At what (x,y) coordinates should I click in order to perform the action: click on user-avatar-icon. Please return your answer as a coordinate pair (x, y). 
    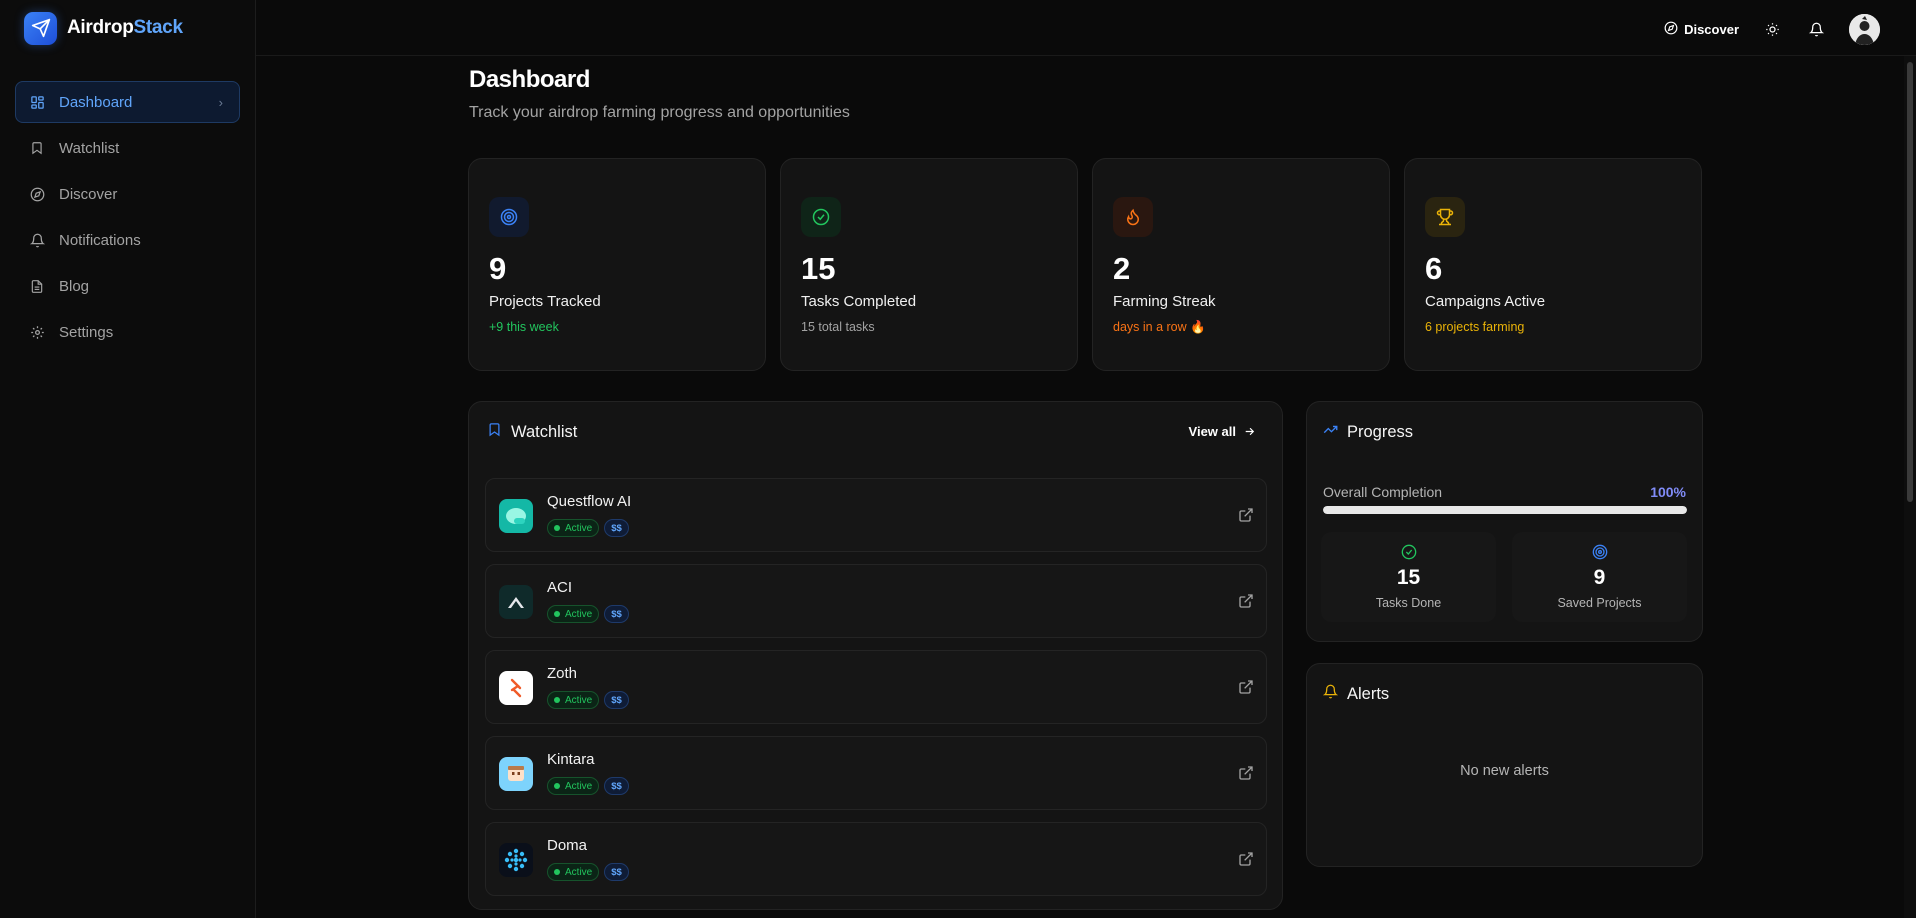
    Looking at the image, I should click on (1864, 29).